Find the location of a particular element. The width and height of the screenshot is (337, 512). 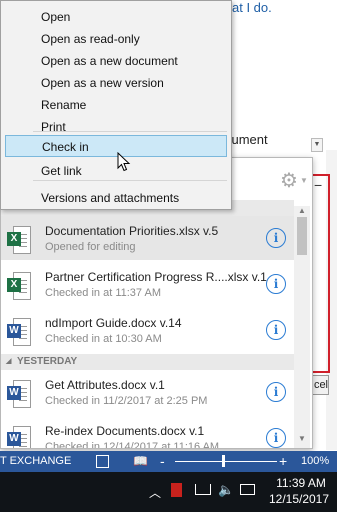

app-tray-icon is located at coordinates (176, 490).